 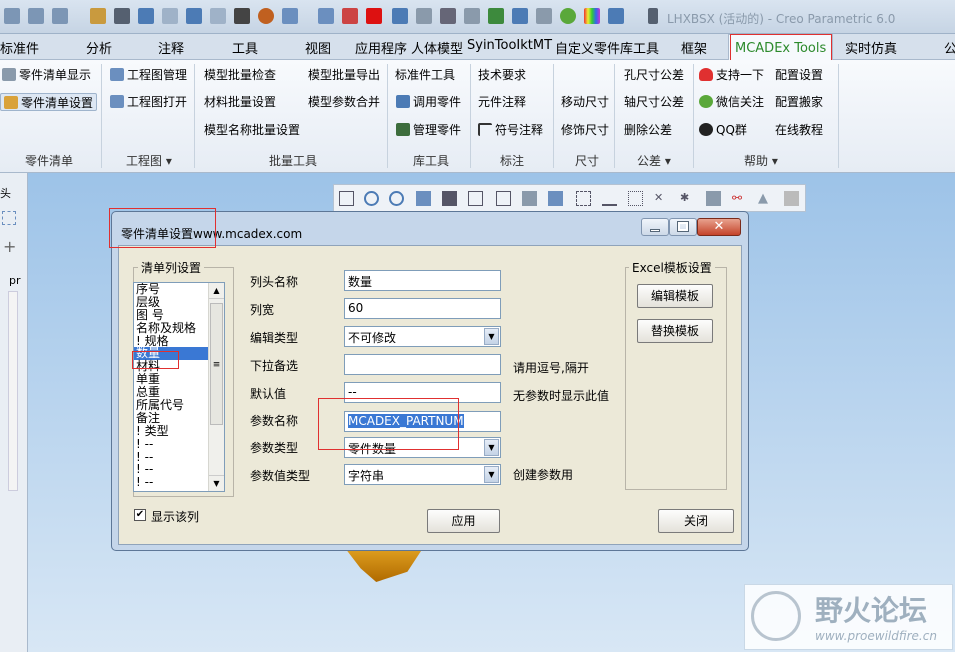 I want to click on panel-collapse-label: 头, so click(x=5, y=193).